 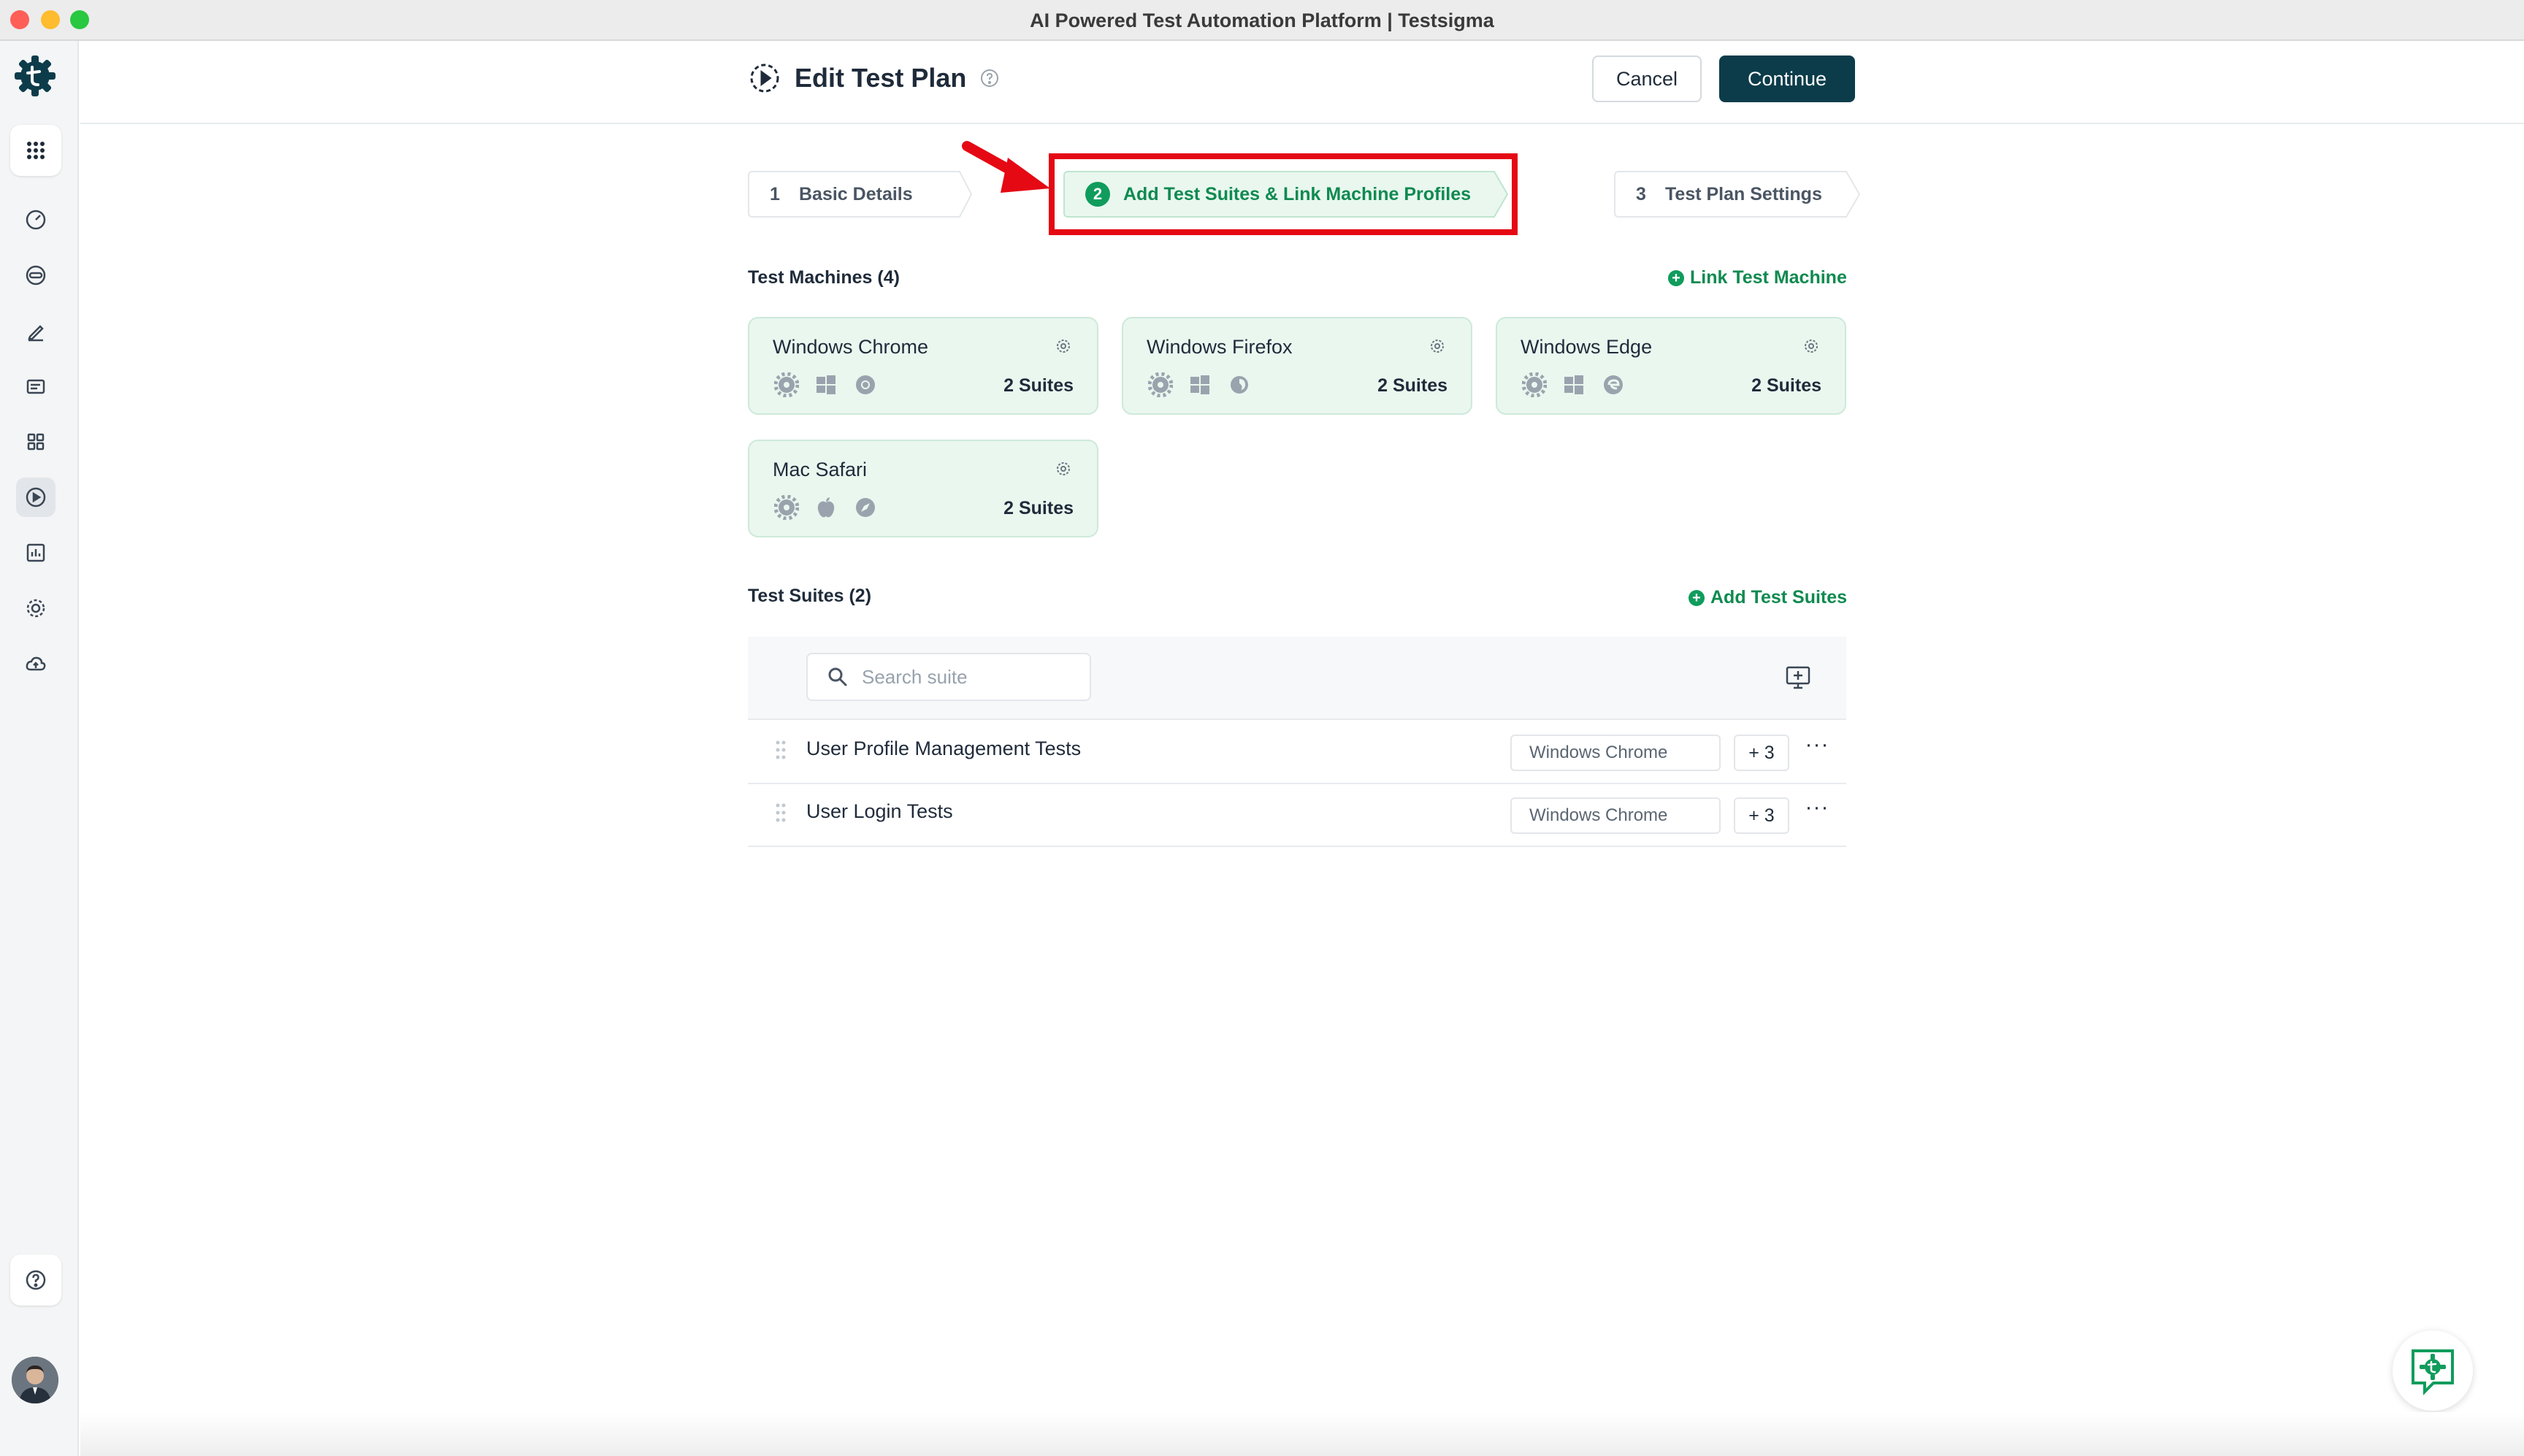 I want to click on ai-agent-icon, so click(x=36, y=275).